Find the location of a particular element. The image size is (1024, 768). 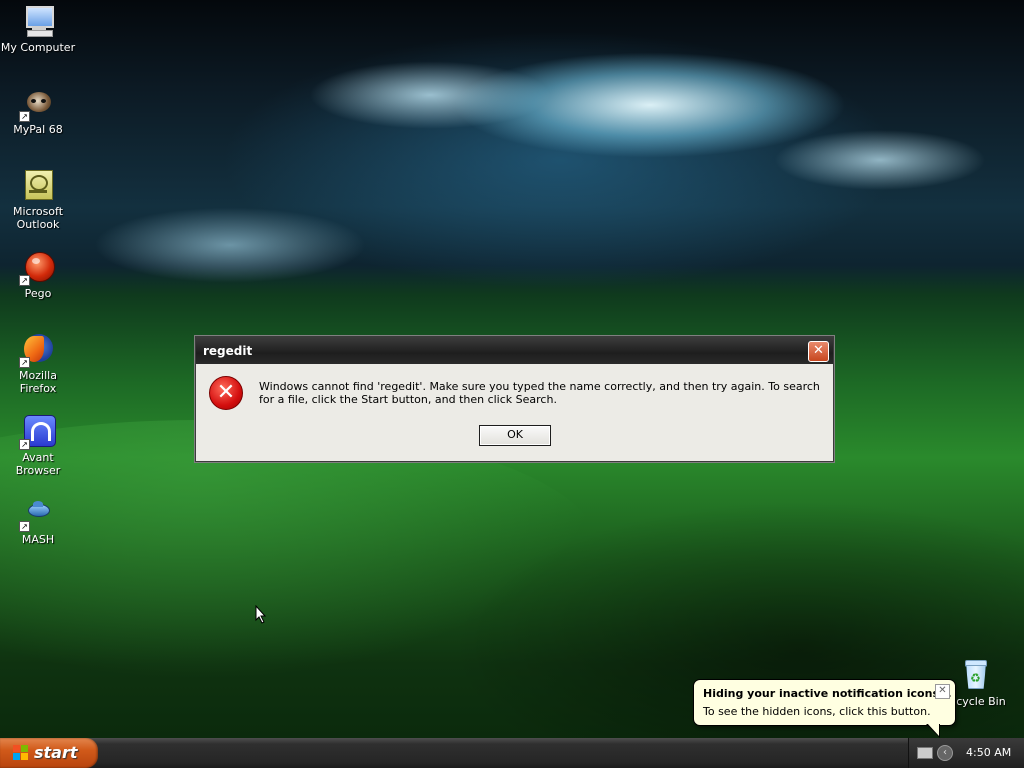

pego-icon: ↗ is located at coordinates (37, 268).